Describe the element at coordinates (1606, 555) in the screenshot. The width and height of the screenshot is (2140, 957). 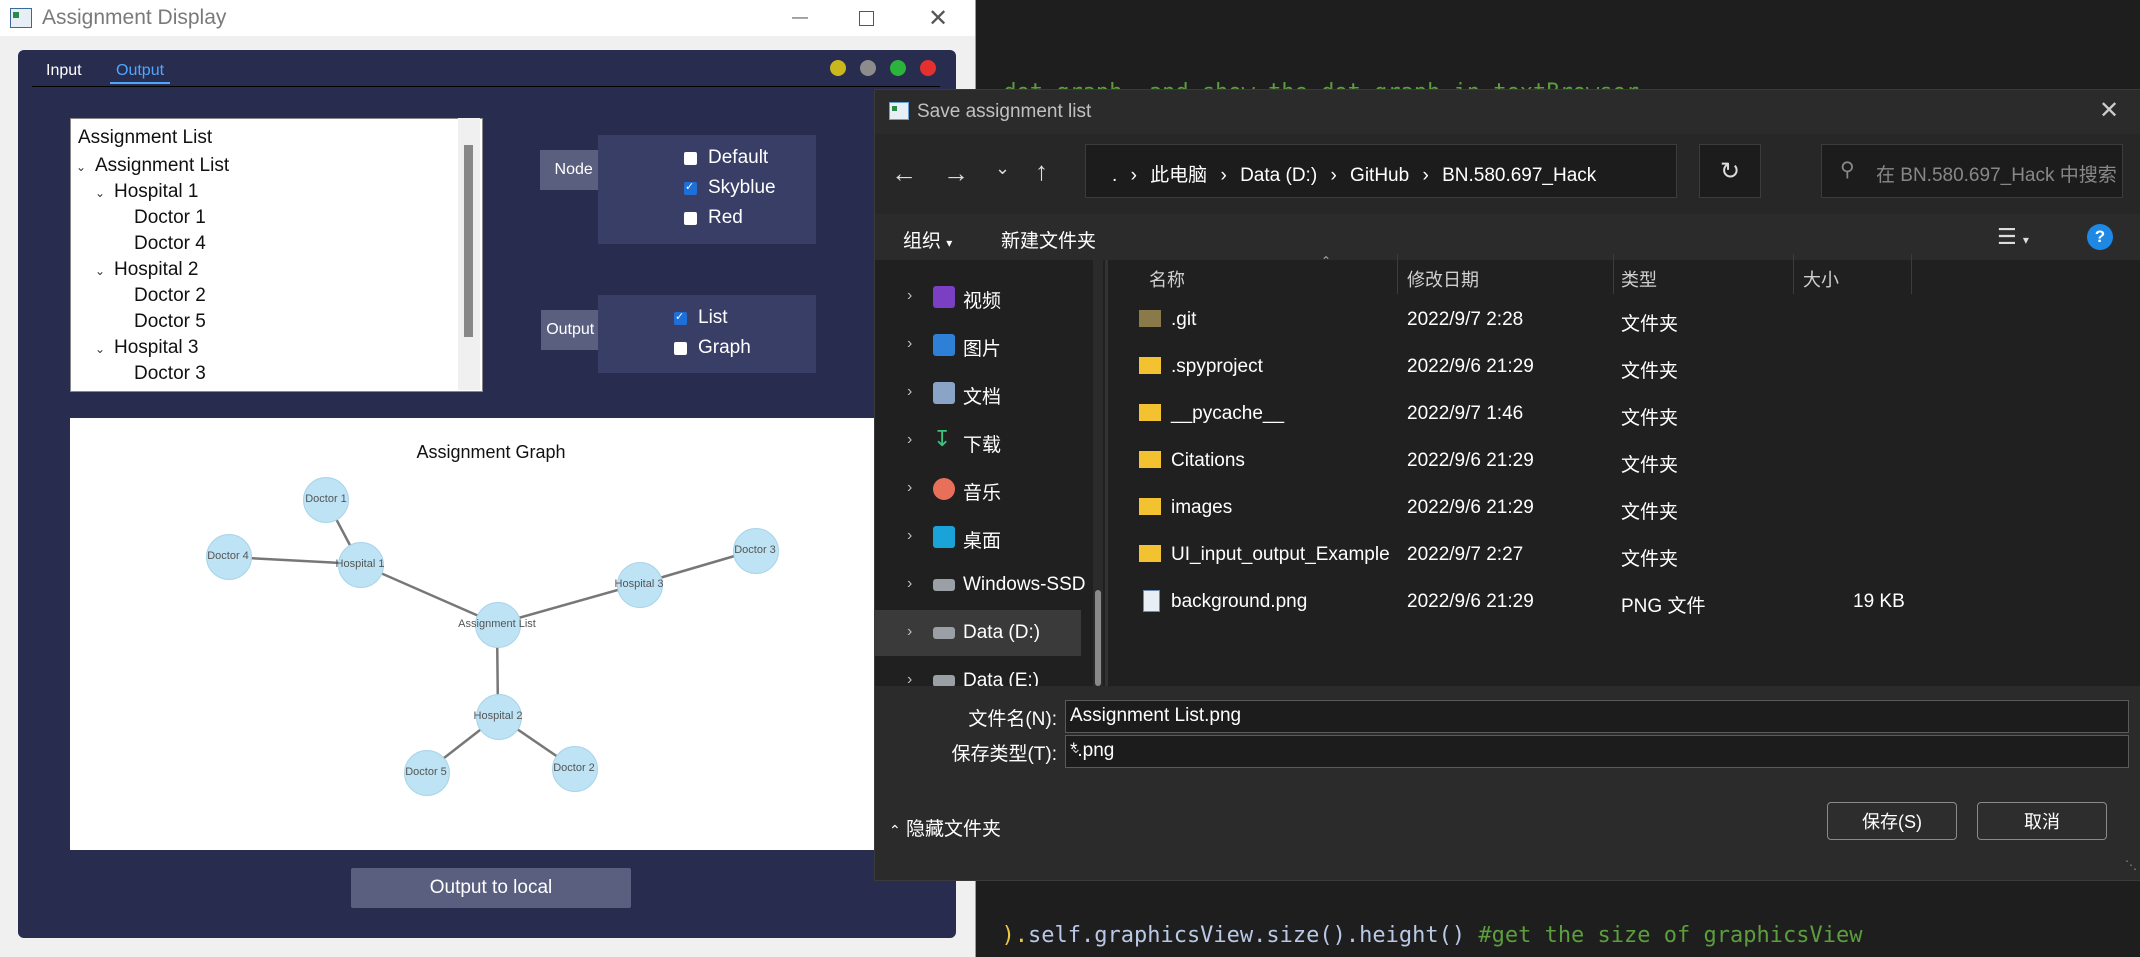
I see `file-row: UI_input_output_Example 2022/9/7 2:27 文件夹` at that location.